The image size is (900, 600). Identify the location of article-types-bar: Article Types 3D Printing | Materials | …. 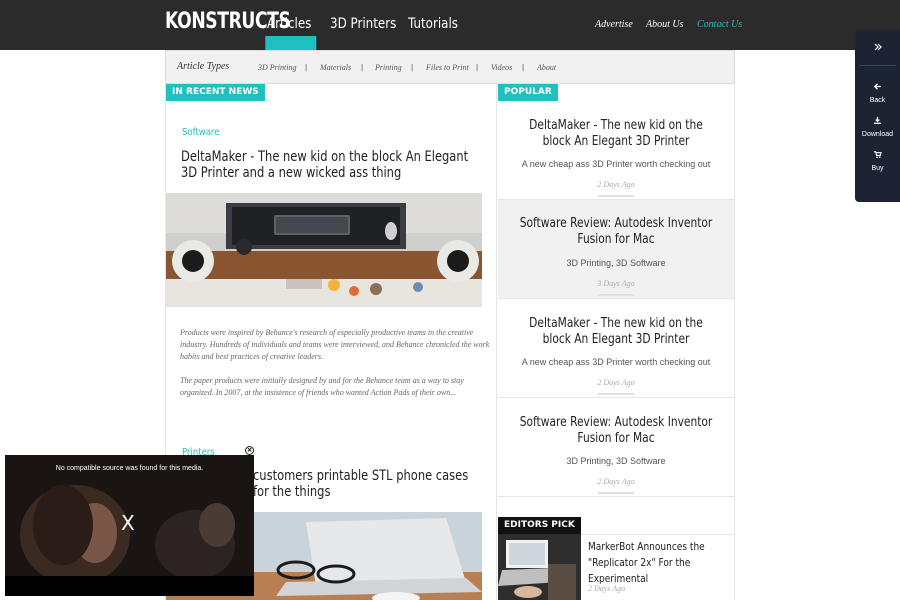
(450, 67).